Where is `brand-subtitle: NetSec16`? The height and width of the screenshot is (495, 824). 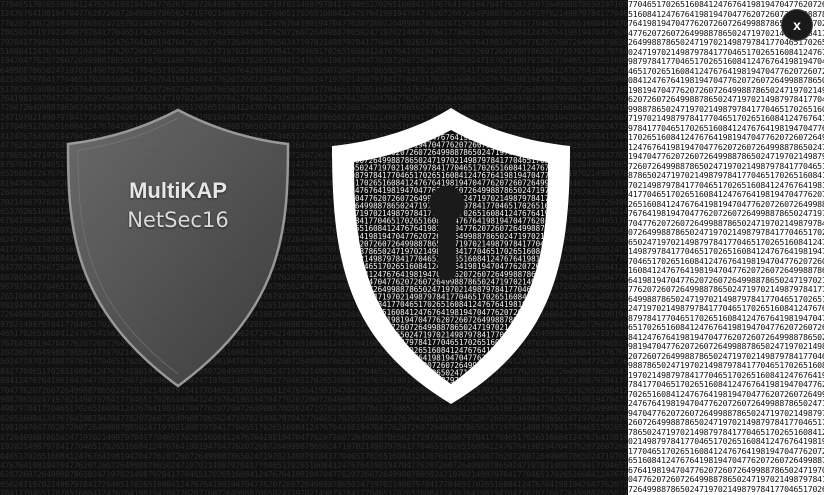
brand-subtitle: NetSec16 is located at coordinates (178, 220).